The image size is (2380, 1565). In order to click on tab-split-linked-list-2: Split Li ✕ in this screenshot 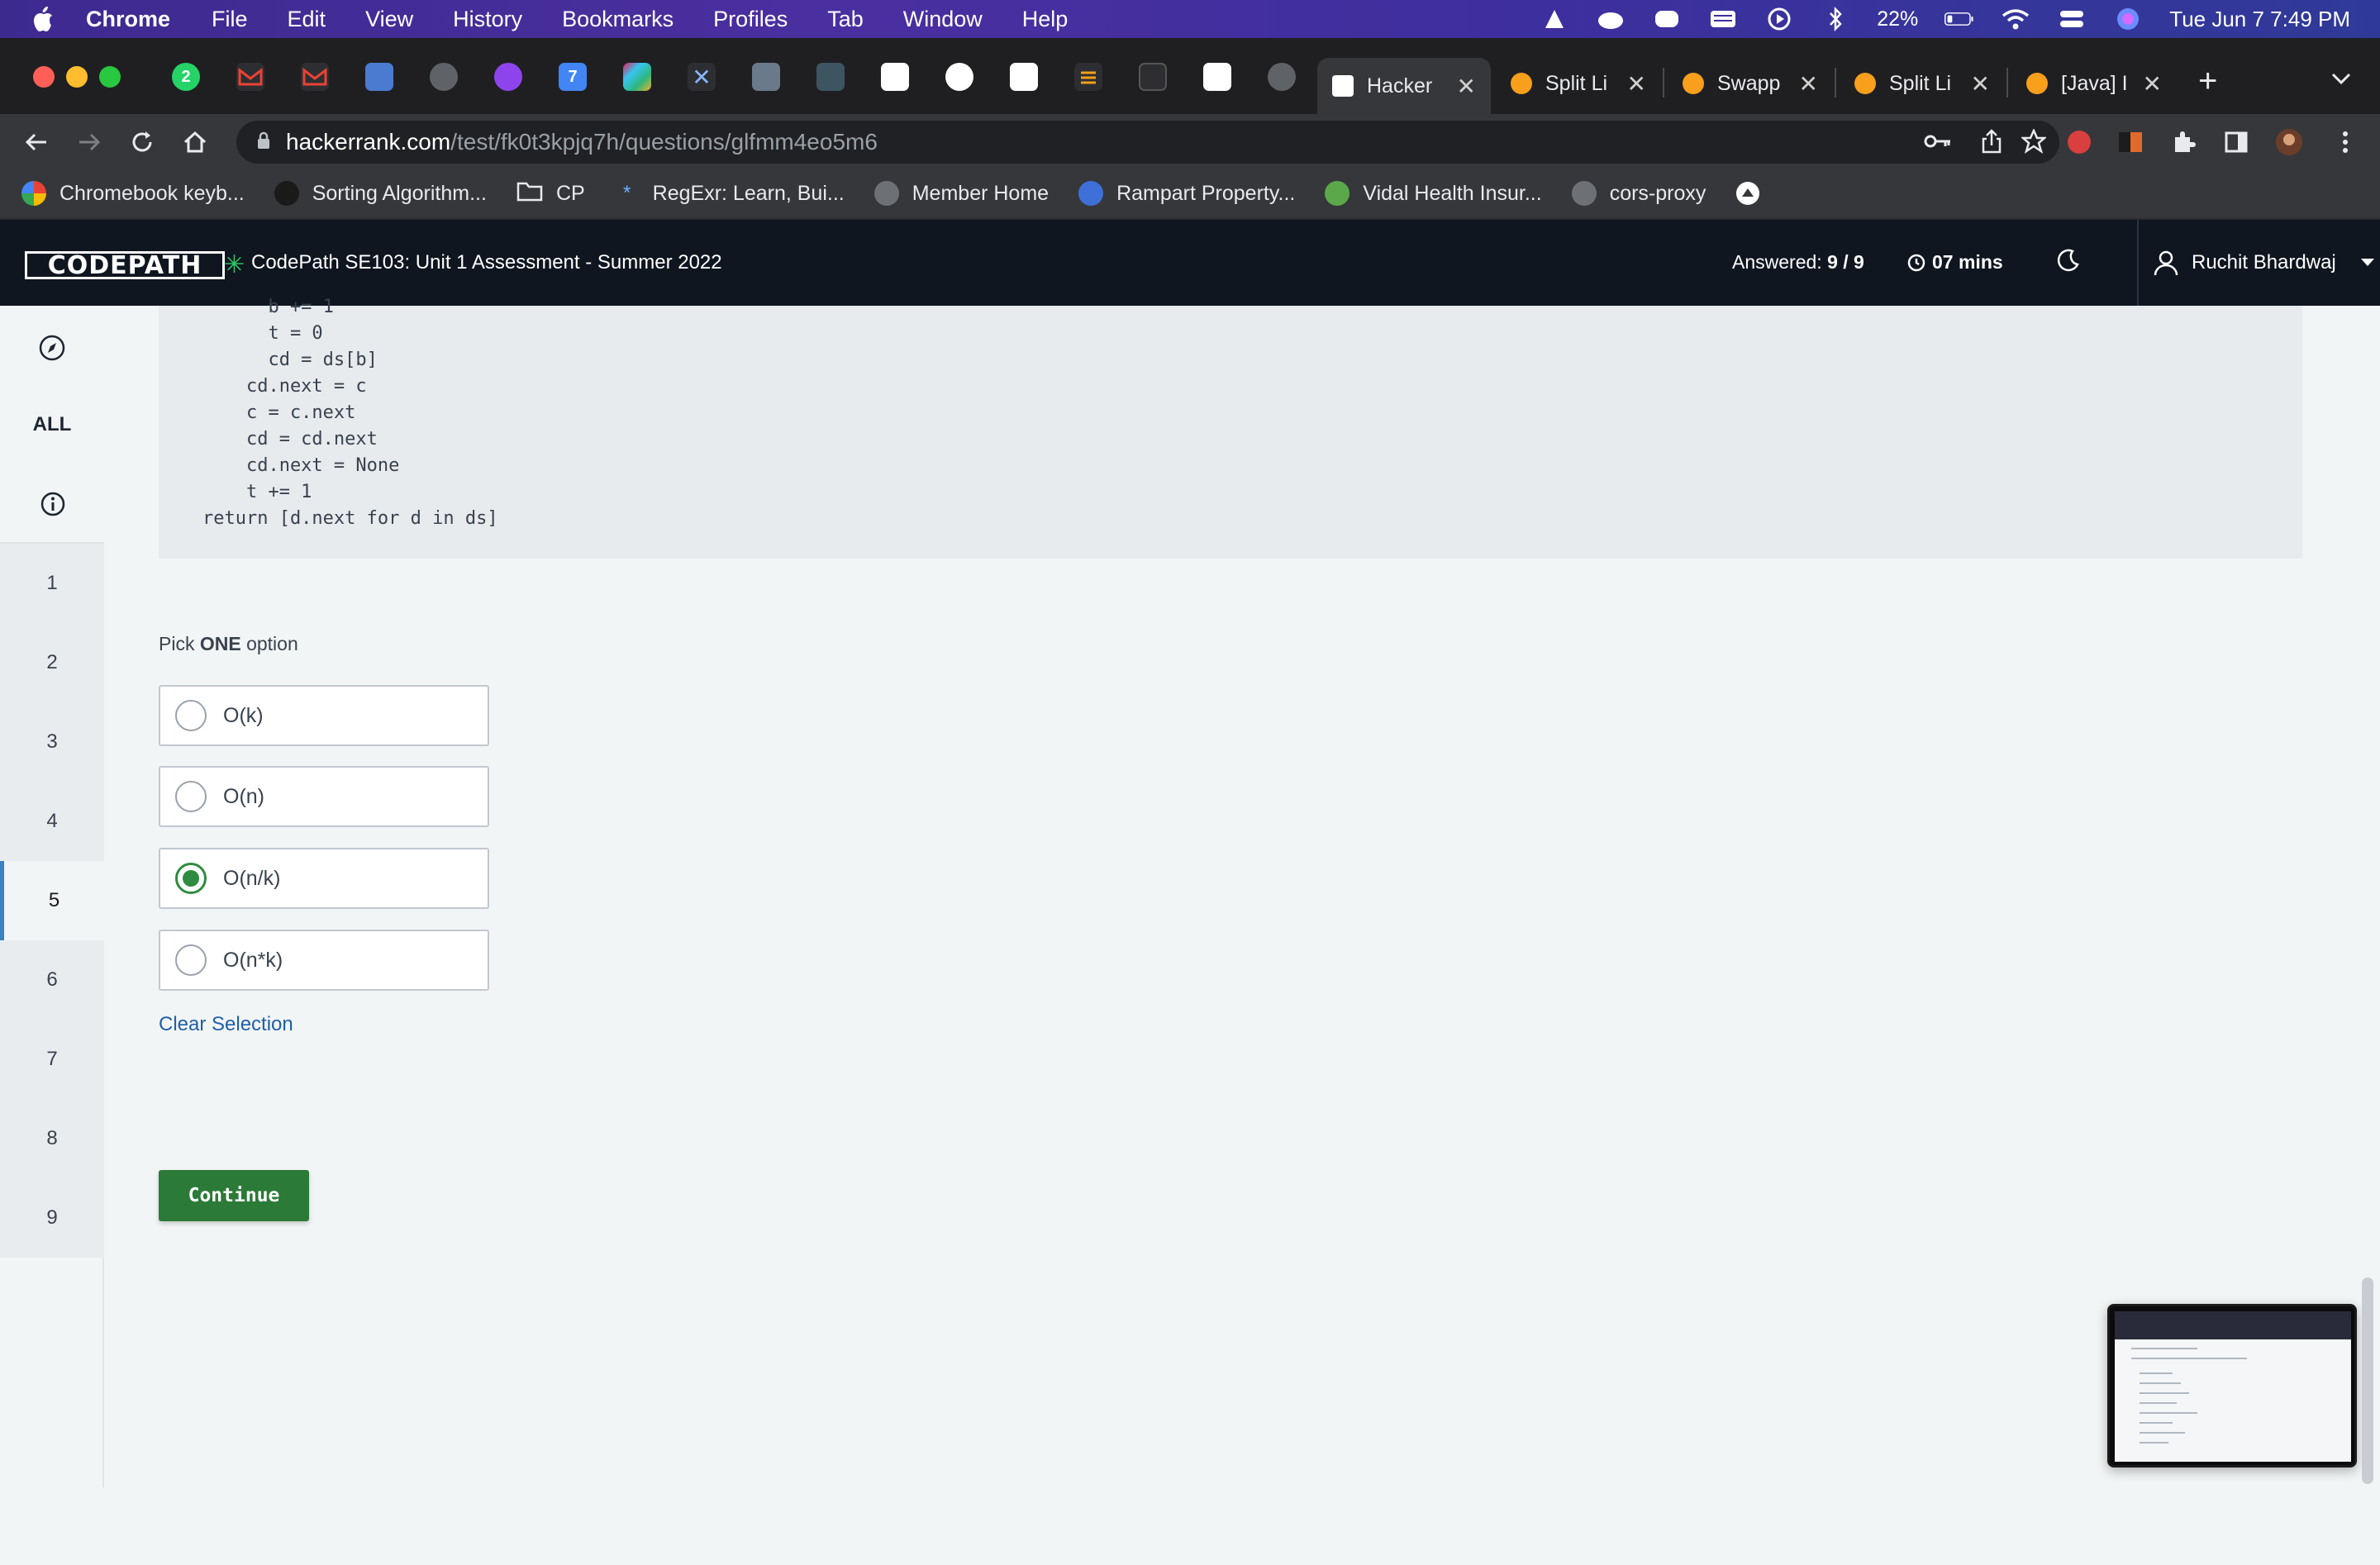, I will do `click(1922, 83)`.